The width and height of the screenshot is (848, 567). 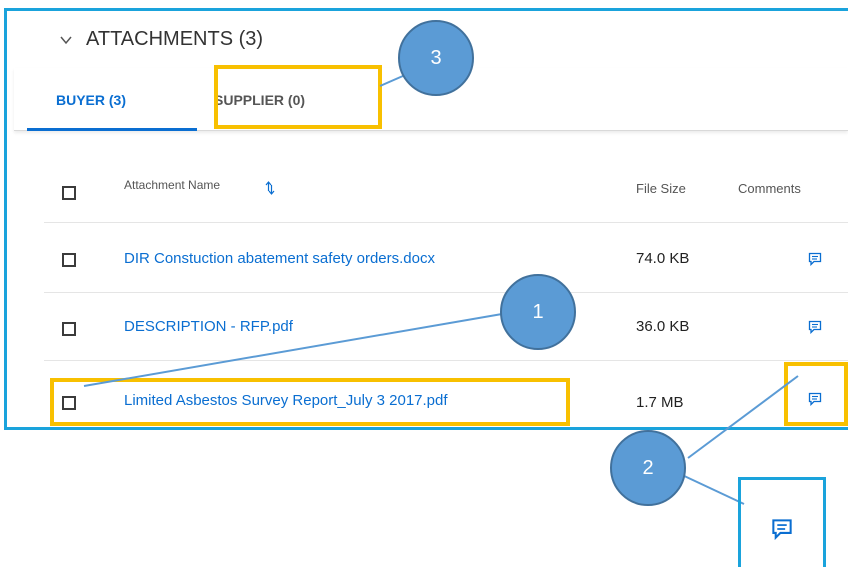 What do you see at coordinates (293, 350) in the screenshot?
I see `callout-1-connector` at bounding box center [293, 350].